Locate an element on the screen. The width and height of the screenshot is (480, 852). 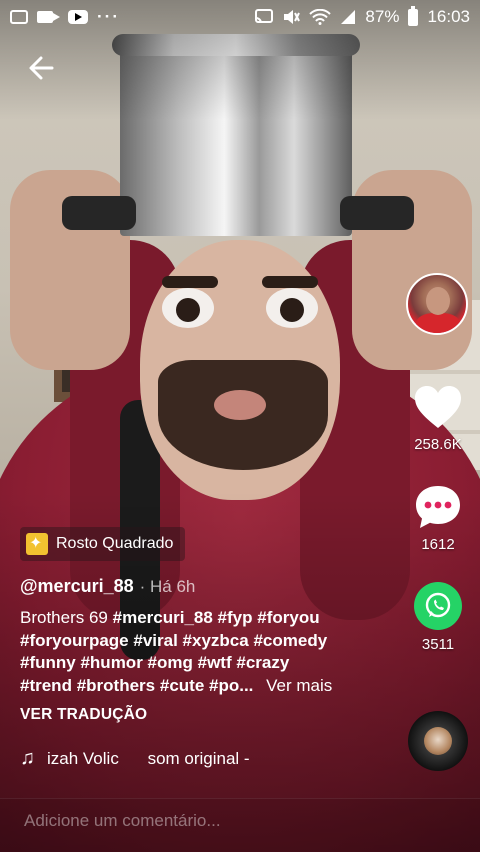
caption-line-3: #funny #humor #omg #wtf #crazy is located at coordinates (210, 663).